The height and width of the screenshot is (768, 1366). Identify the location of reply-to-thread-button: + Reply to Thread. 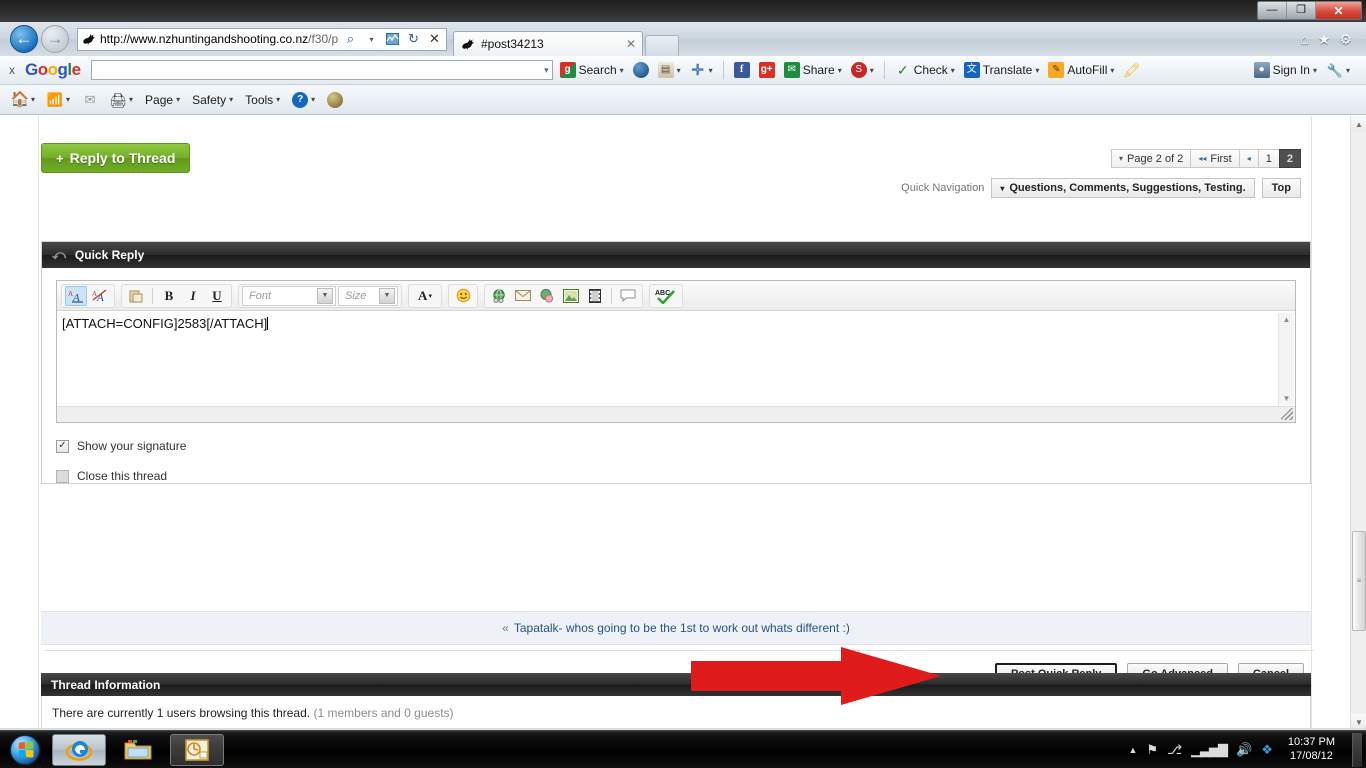
(116, 158).